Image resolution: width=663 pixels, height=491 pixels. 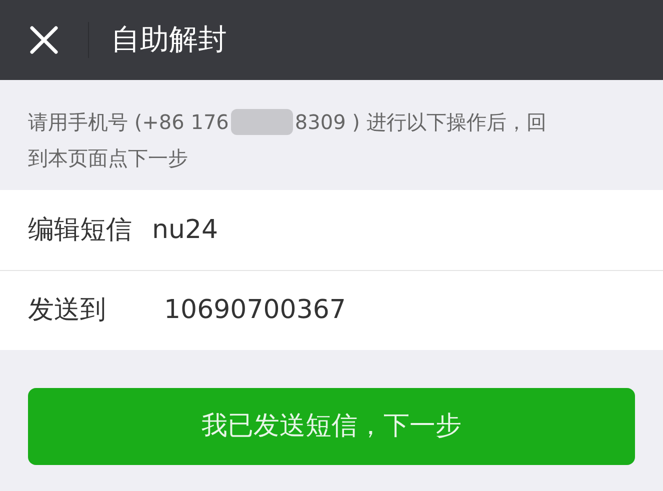 What do you see at coordinates (261, 122) in the screenshot?
I see `blur-mask` at bounding box center [261, 122].